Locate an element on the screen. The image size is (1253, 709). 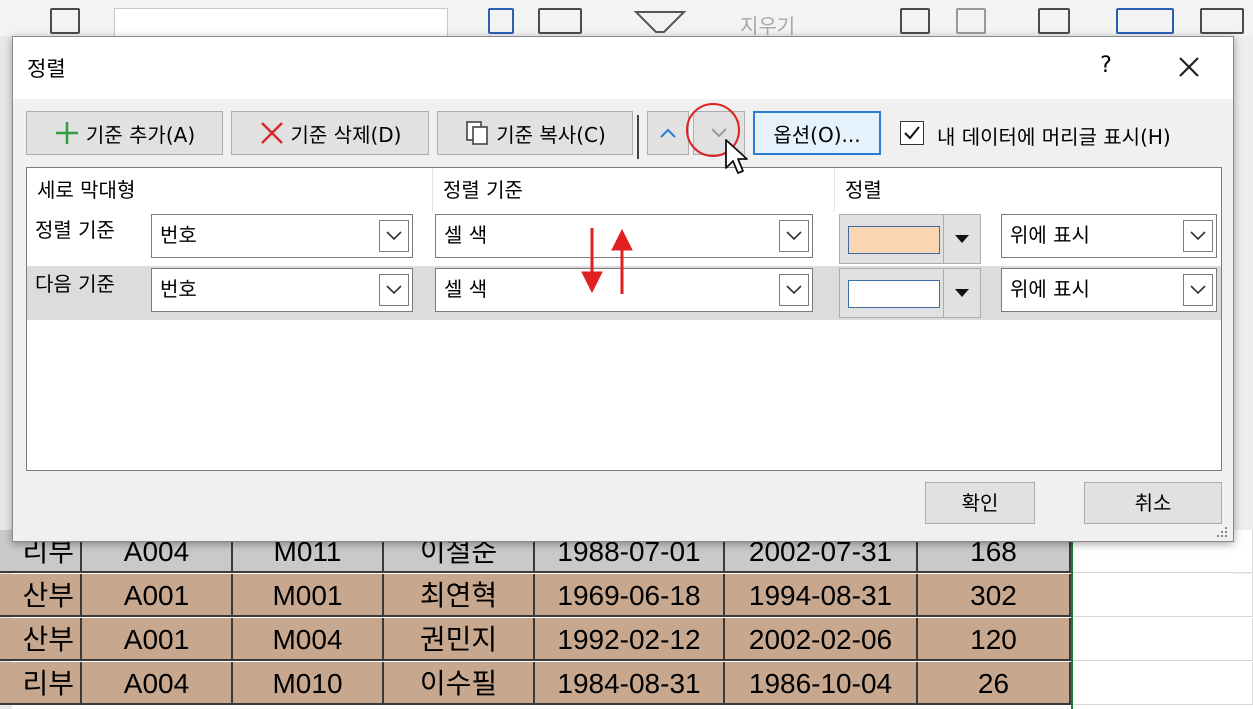
close-icon is located at coordinates (1189, 67).